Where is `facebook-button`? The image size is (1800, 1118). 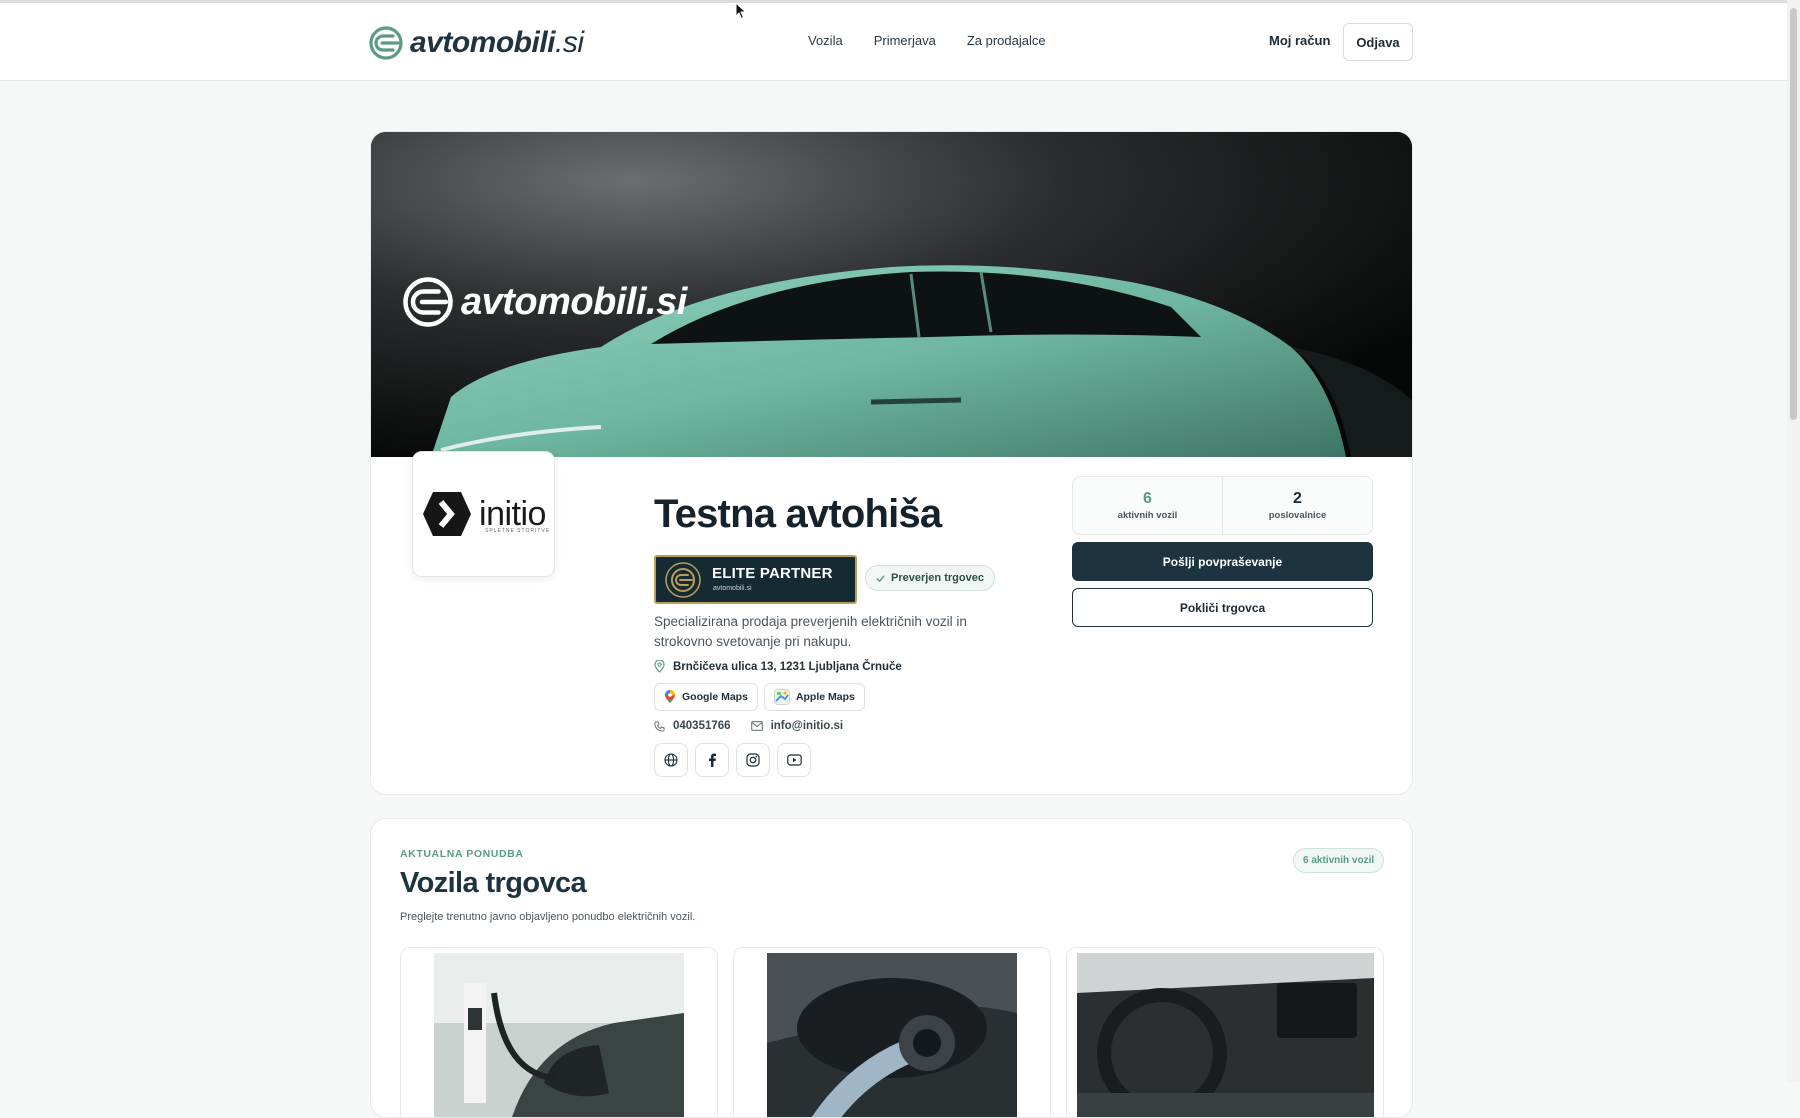 facebook-button is located at coordinates (712, 760).